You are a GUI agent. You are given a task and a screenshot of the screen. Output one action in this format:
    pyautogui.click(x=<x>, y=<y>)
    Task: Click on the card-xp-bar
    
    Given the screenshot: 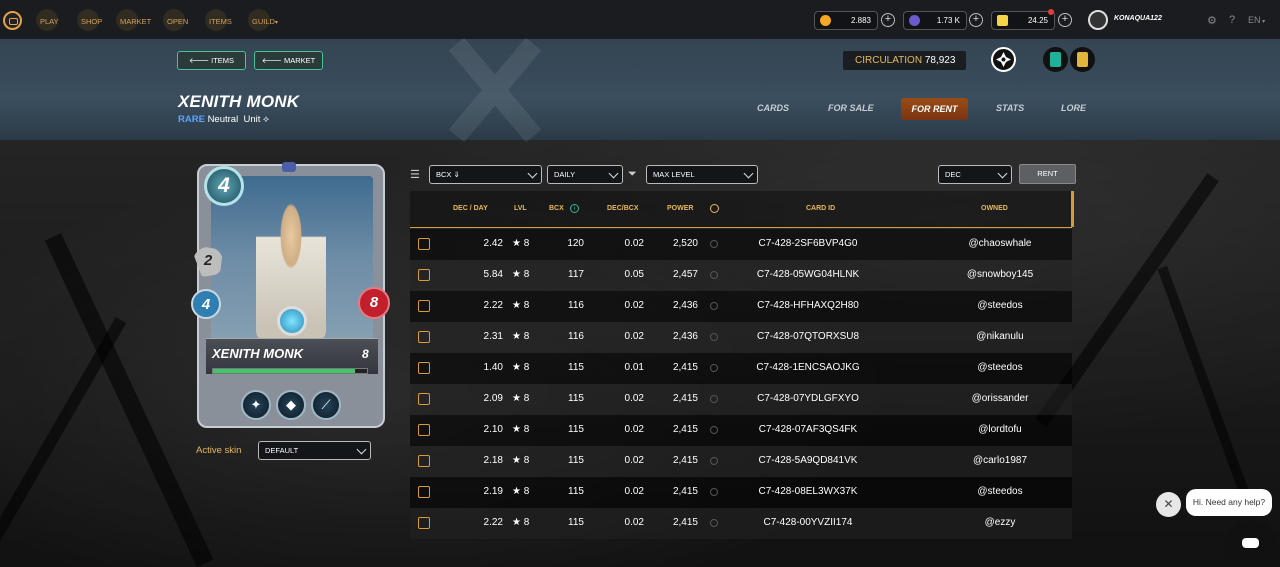 What is the action you would take?
    pyautogui.click(x=290, y=371)
    